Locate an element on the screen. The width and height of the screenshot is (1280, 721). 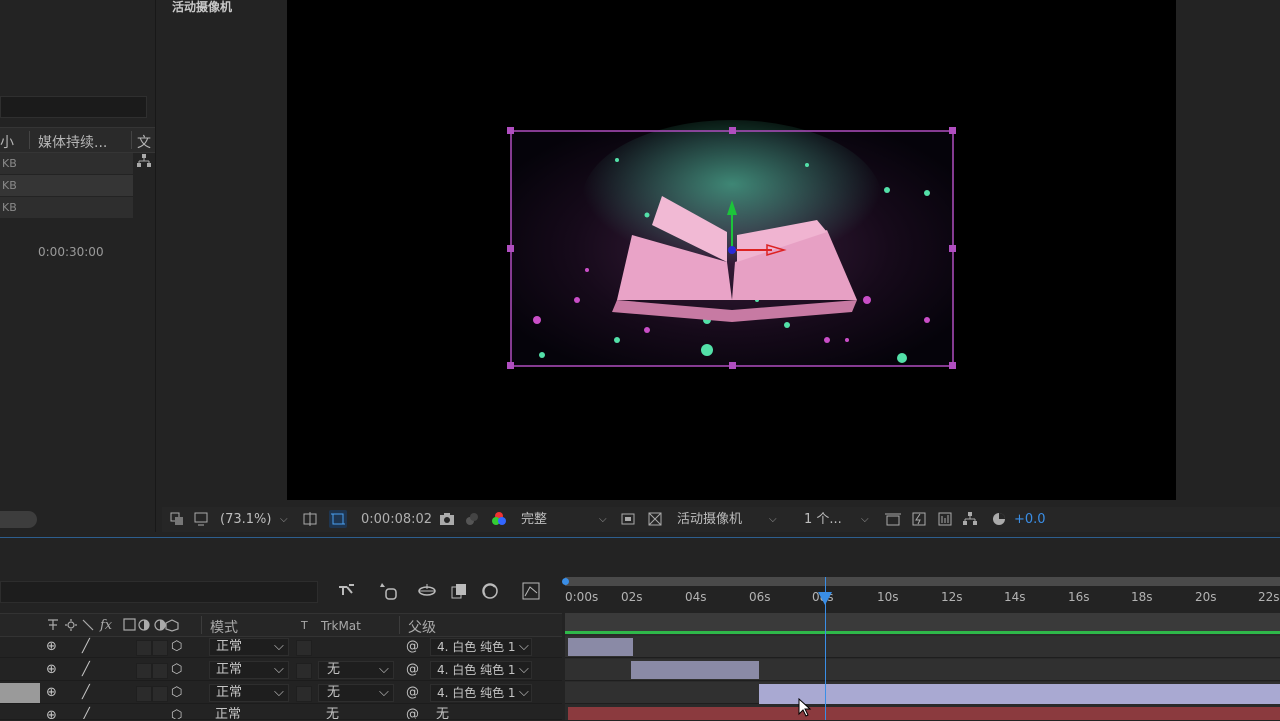
trkmat-value: 无 is located at coordinates (332, 712).